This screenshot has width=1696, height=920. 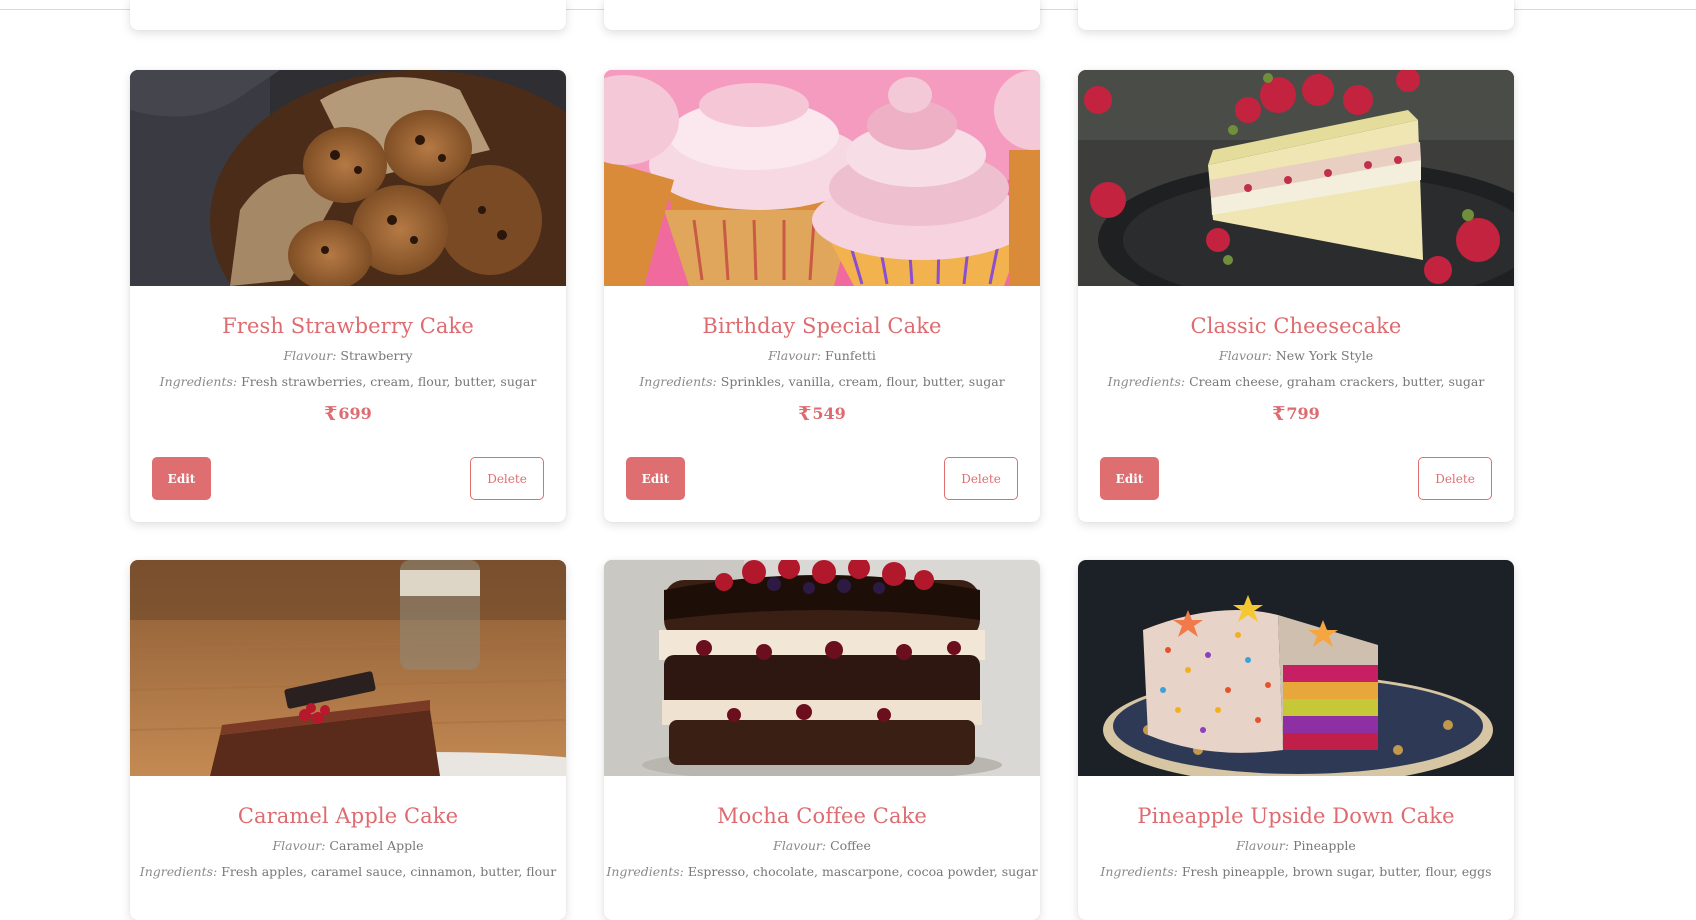 What do you see at coordinates (355, 413) in the screenshot?
I see `price-value: 699` at bounding box center [355, 413].